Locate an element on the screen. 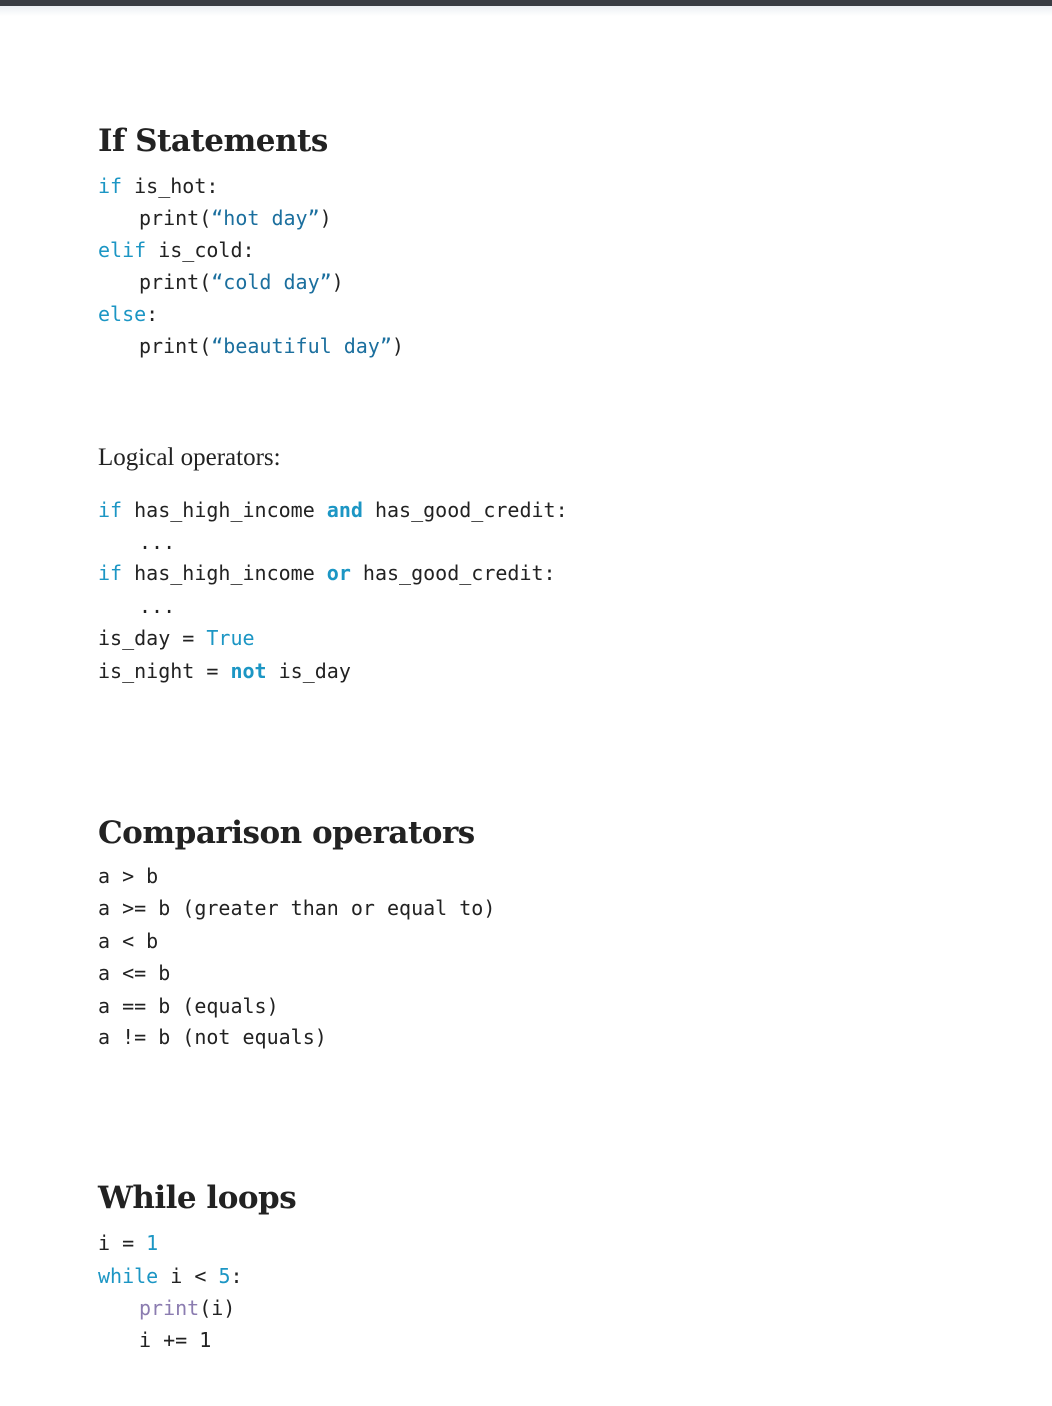 The image size is (1052, 1406). code-line: else: is located at coordinates (128, 314).